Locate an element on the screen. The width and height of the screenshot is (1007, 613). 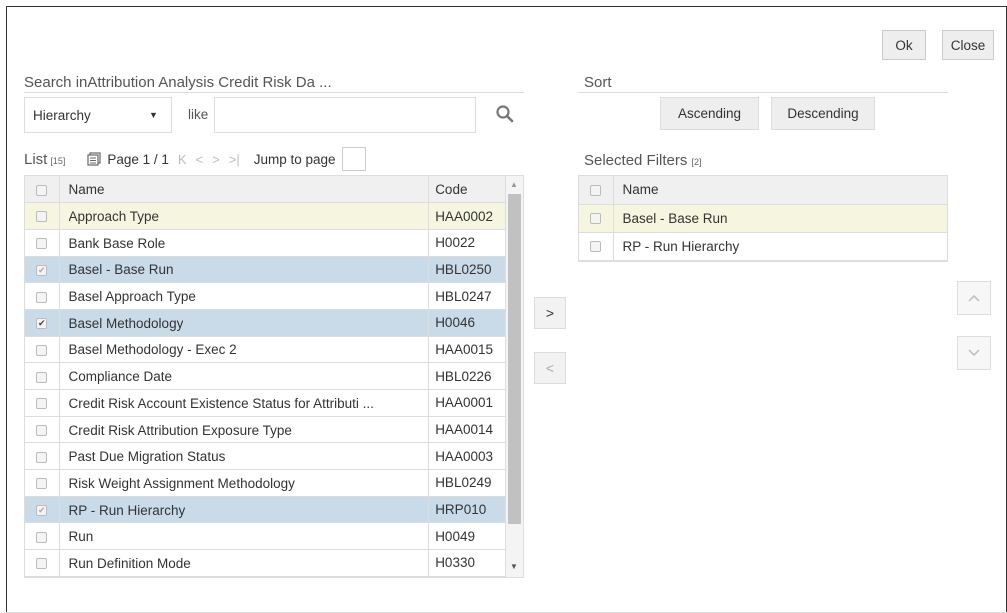
jump-to-page-label: Jump to page is located at coordinates (294, 159).